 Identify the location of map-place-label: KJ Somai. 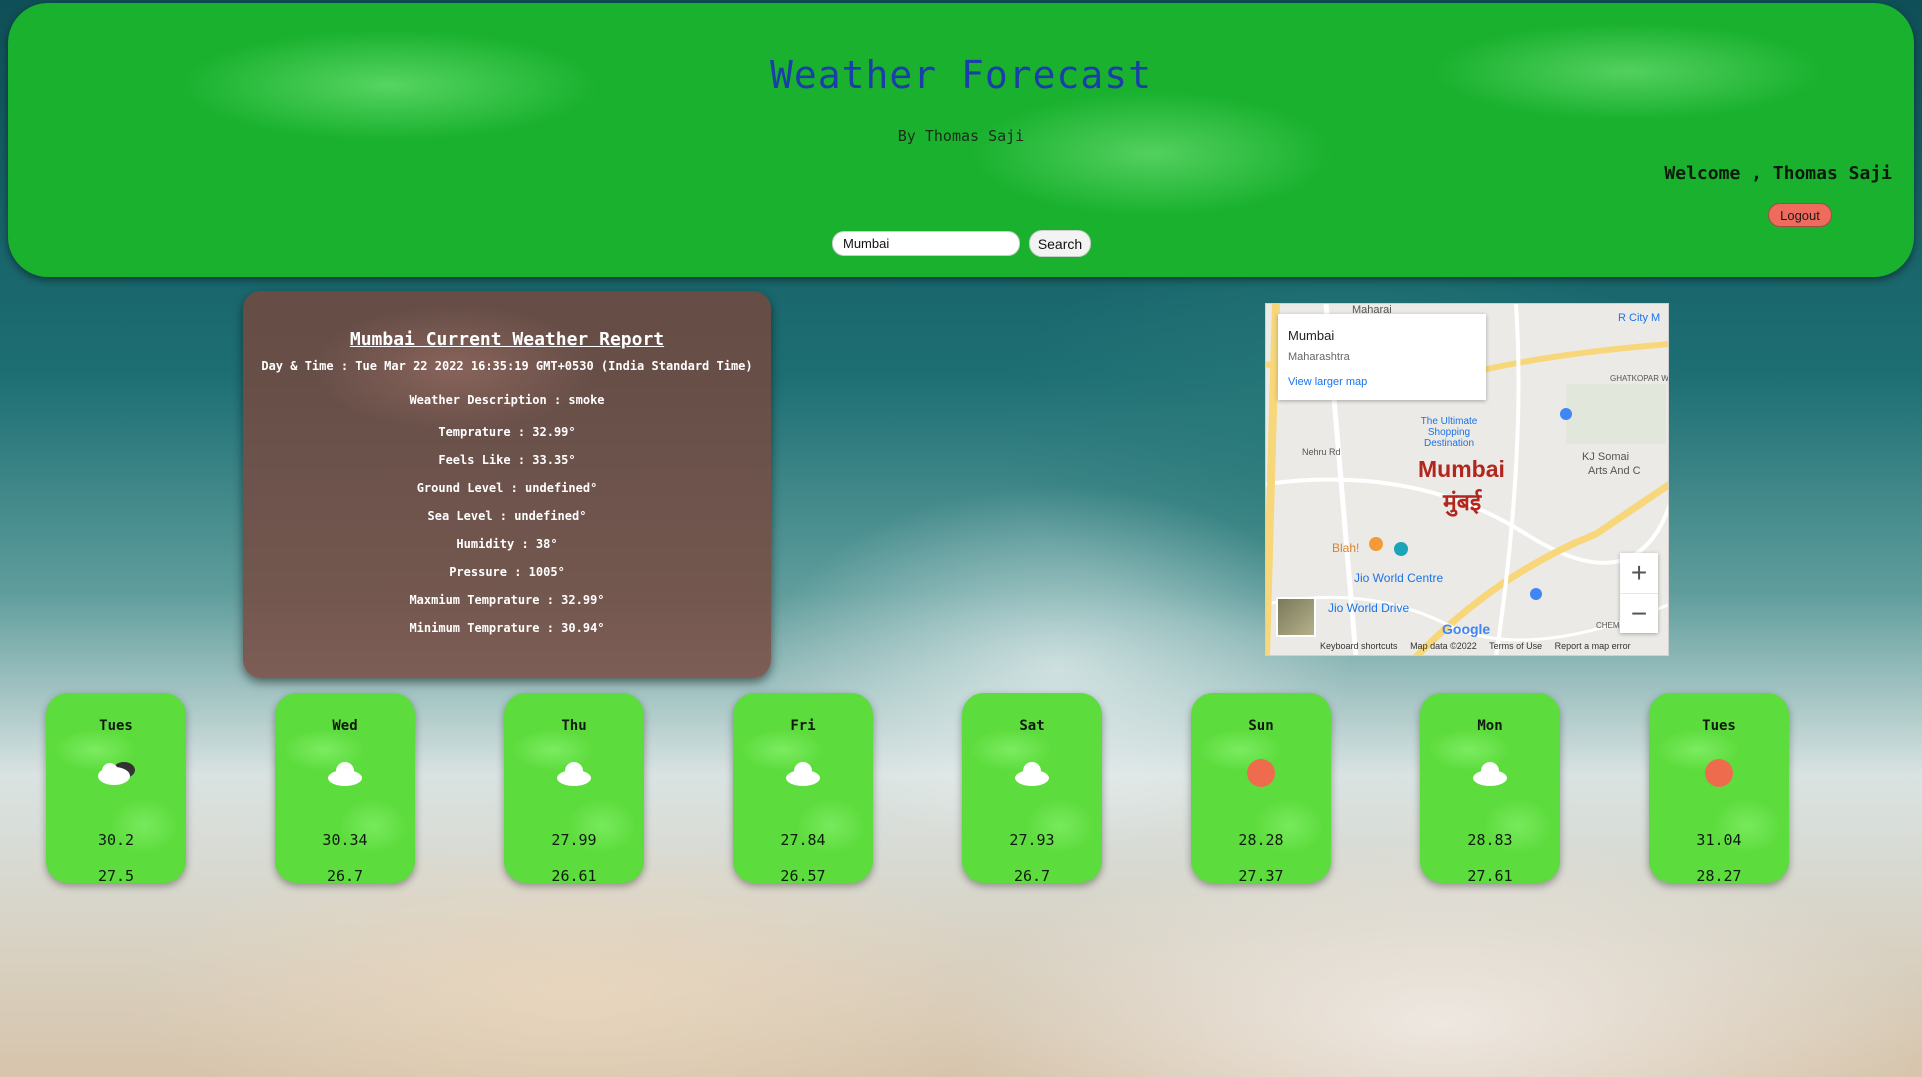
(1606, 457).